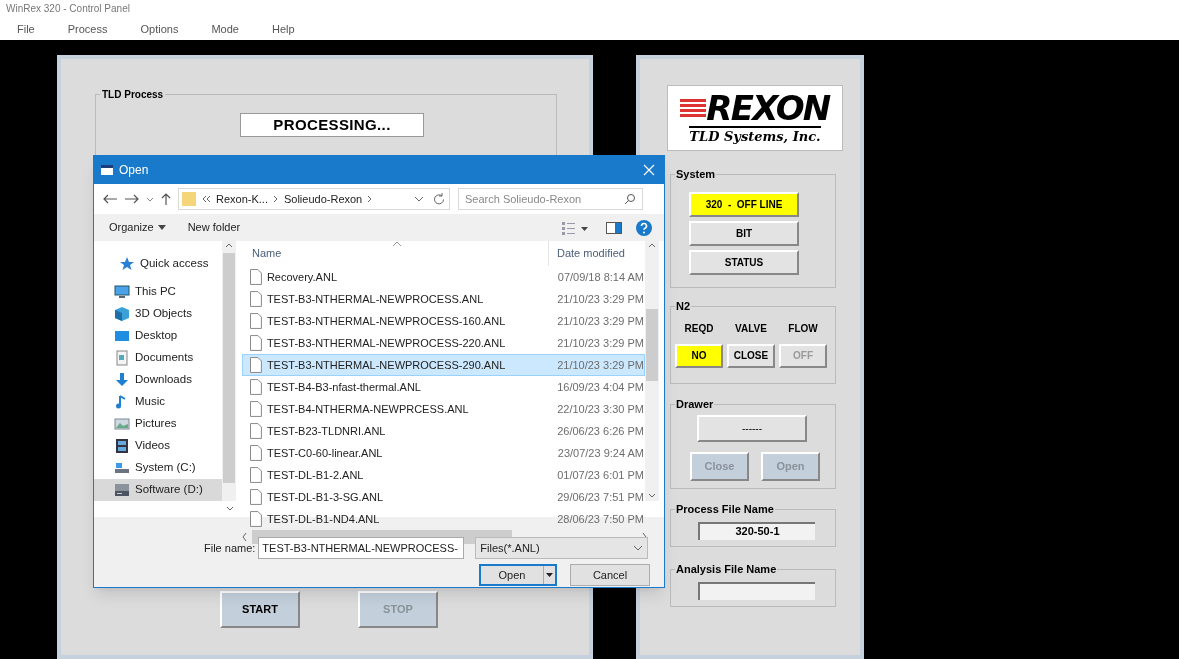  Describe the element at coordinates (158, 314) in the screenshot. I see `nav-item: 3D Objects` at that location.